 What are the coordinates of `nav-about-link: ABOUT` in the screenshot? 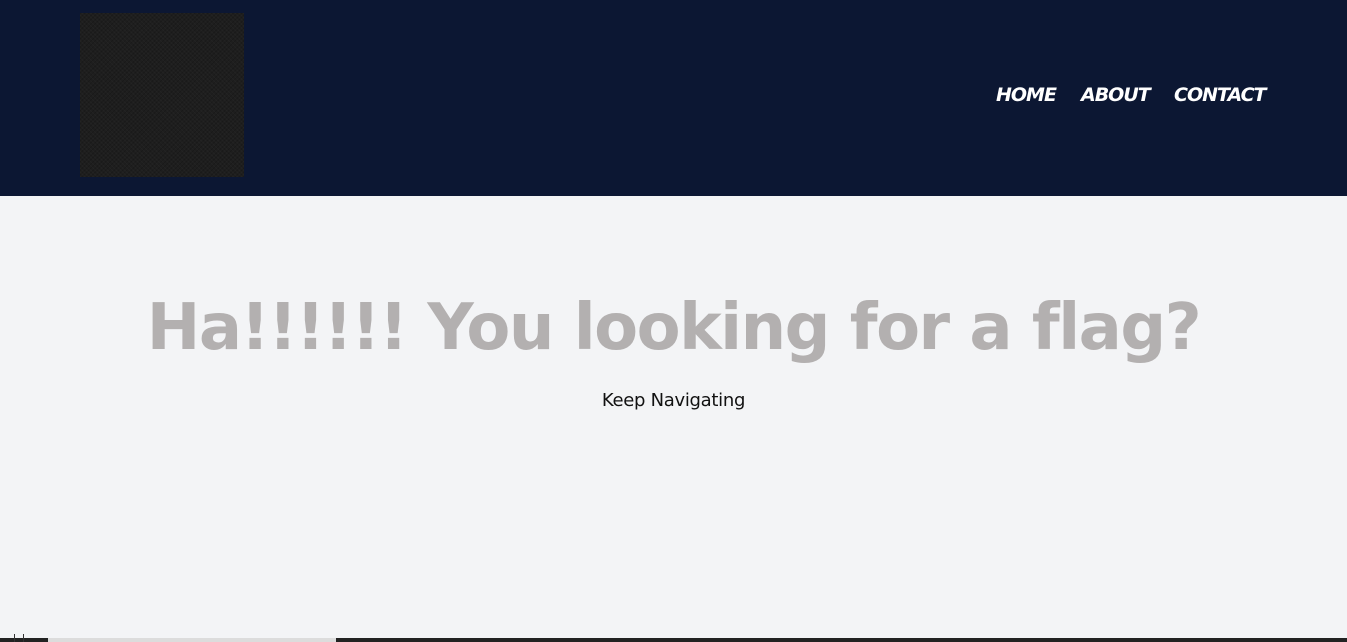 It's located at (1116, 95).